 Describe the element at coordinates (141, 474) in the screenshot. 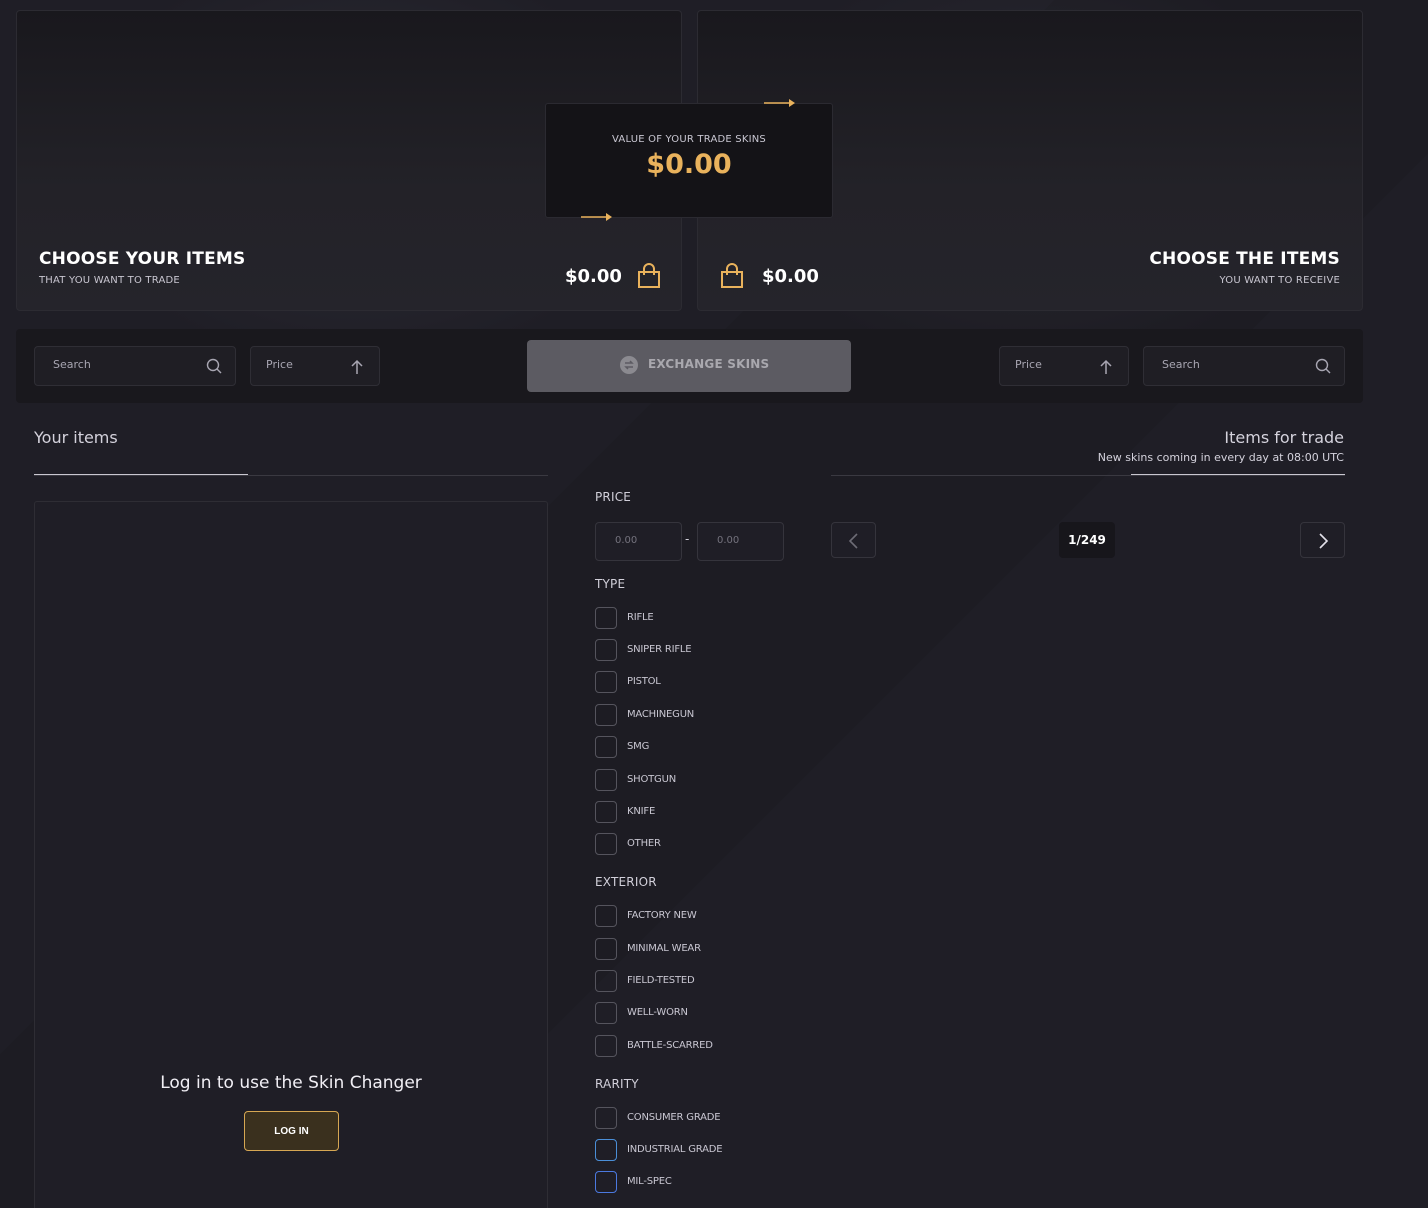

I see `your-items-tab-indicator` at that location.